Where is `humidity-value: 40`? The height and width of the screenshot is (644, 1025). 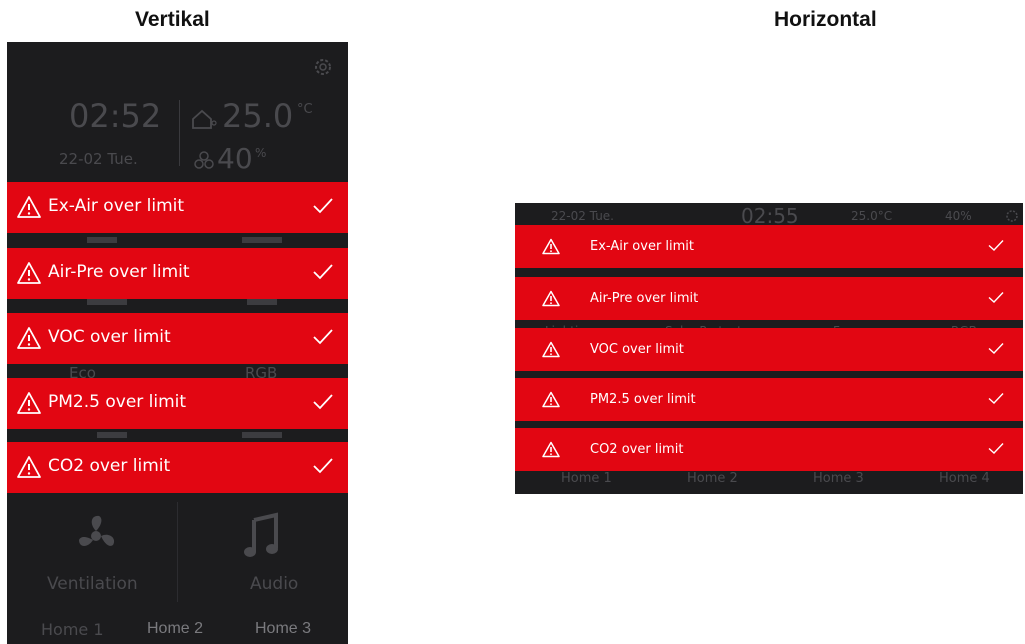
humidity-value: 40 is located at coordinates (235, 158).